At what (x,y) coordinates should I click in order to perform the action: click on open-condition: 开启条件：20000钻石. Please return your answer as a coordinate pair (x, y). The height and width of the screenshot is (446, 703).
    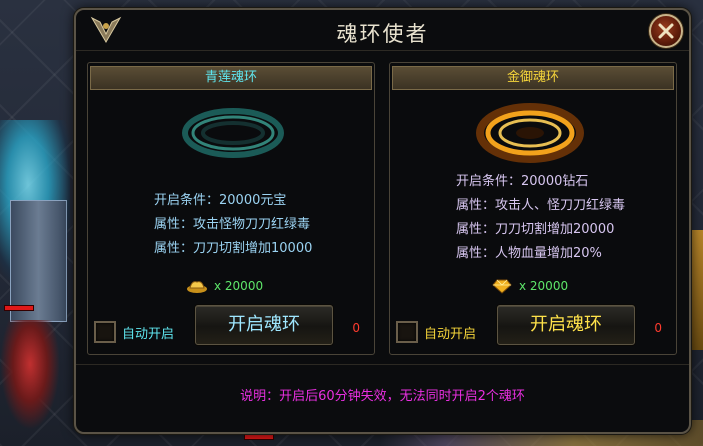
    Looking at the image, I should click on (522, 181).